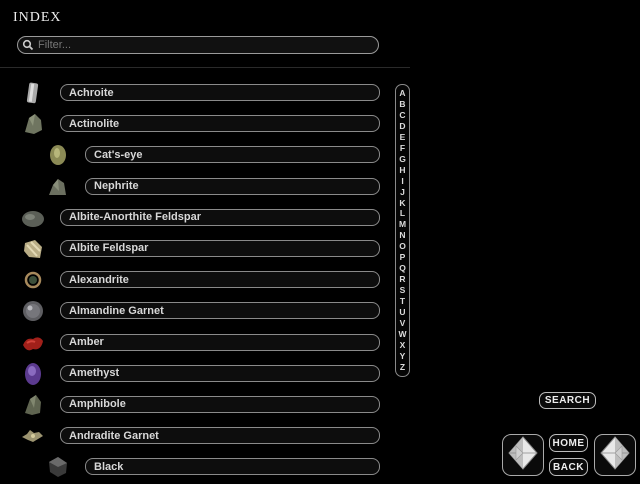 This screenshot has height=484, width=640. What do you see at coordinates (403, 257) in the screenshot?
I see `alphabet-letter-p: P` at bounding box center [403, 257].